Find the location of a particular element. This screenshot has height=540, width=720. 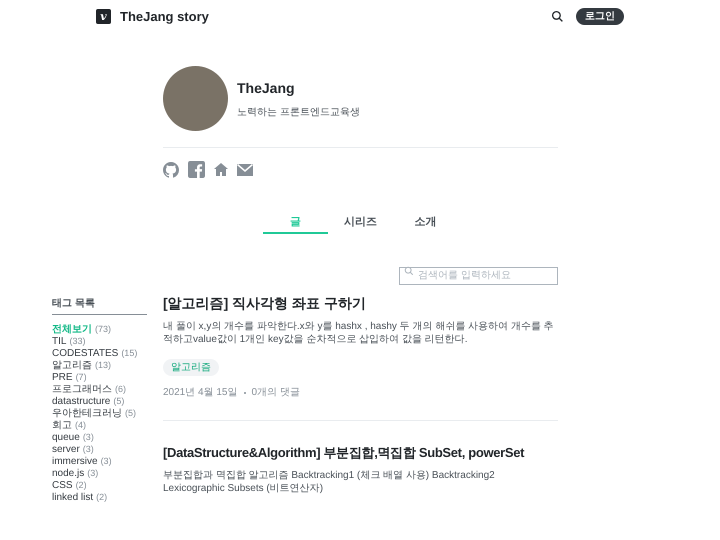

facebook-icon is located at coordinates (196, 169).